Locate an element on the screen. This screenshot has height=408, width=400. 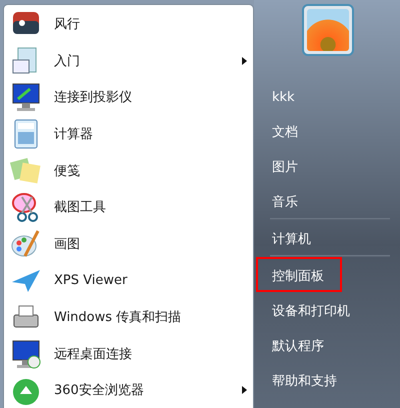
program-label: Windows 传真和扫描 is located at coordinates (118, 317).